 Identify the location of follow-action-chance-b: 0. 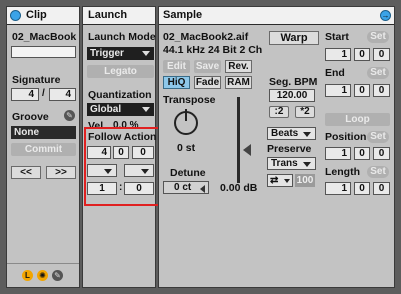
(139, 188).